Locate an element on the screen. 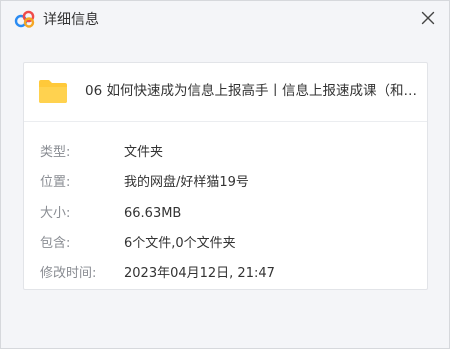 The image size is (450, 349). detail-label: 类型: is located at coordinates (55, 152).